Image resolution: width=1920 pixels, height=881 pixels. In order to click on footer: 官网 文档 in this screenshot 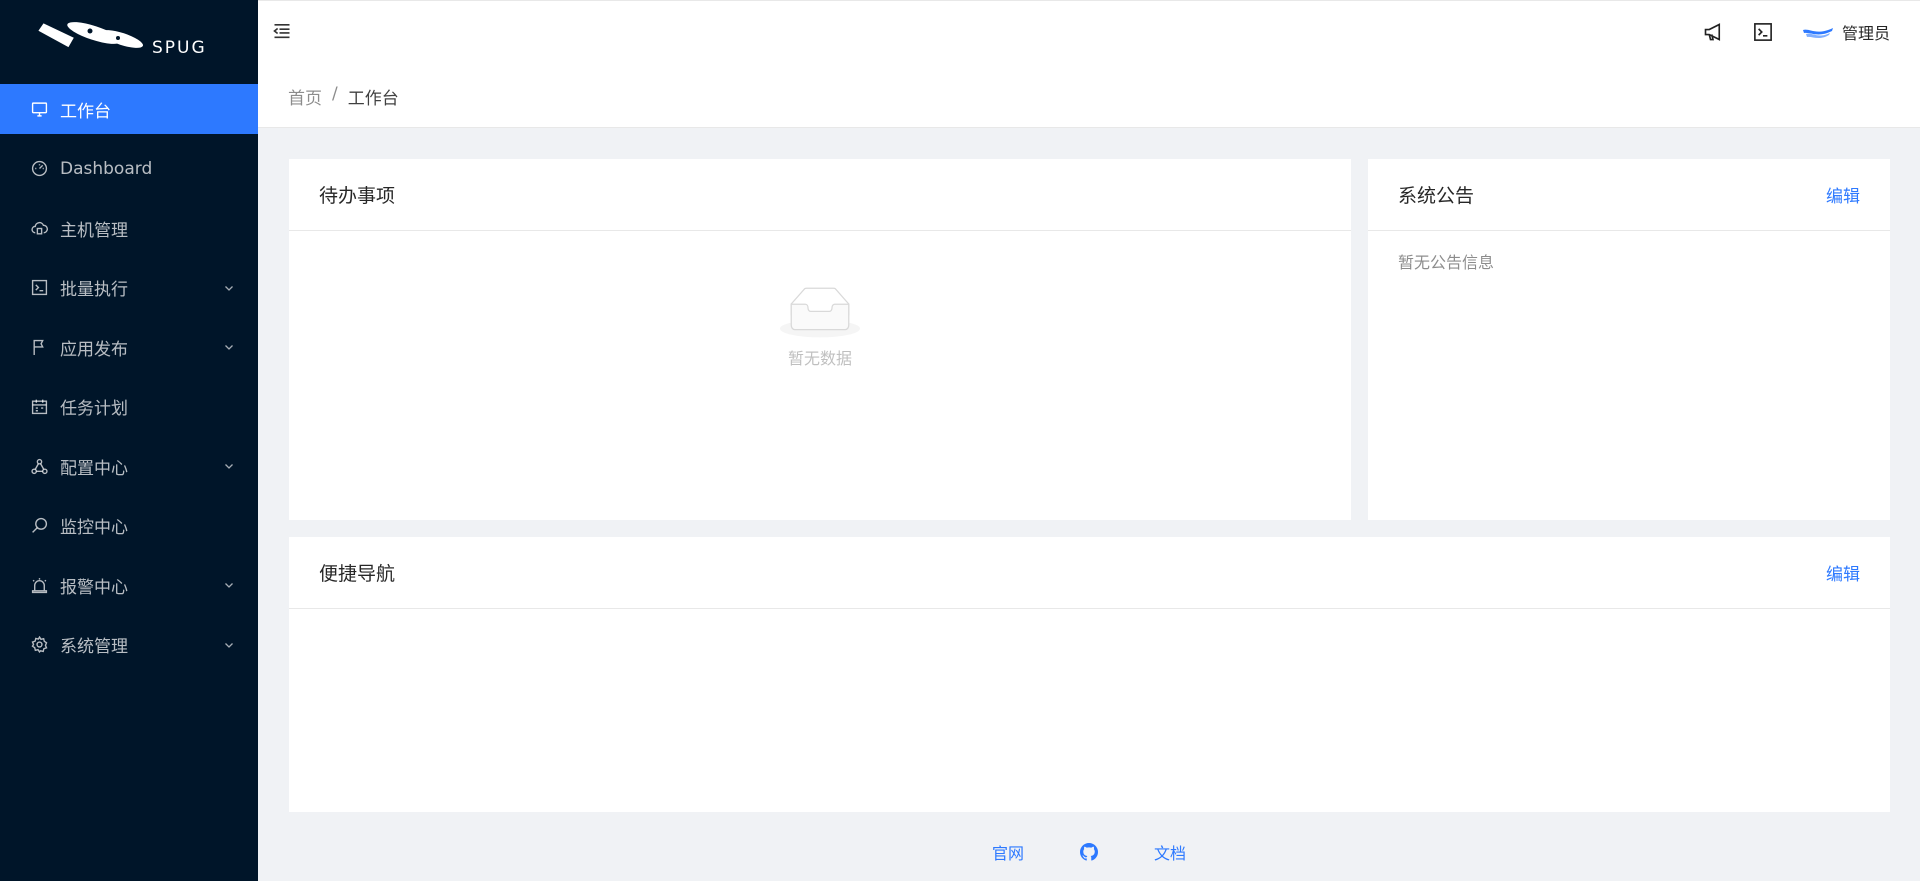, I will do `click(1089, 852)`.